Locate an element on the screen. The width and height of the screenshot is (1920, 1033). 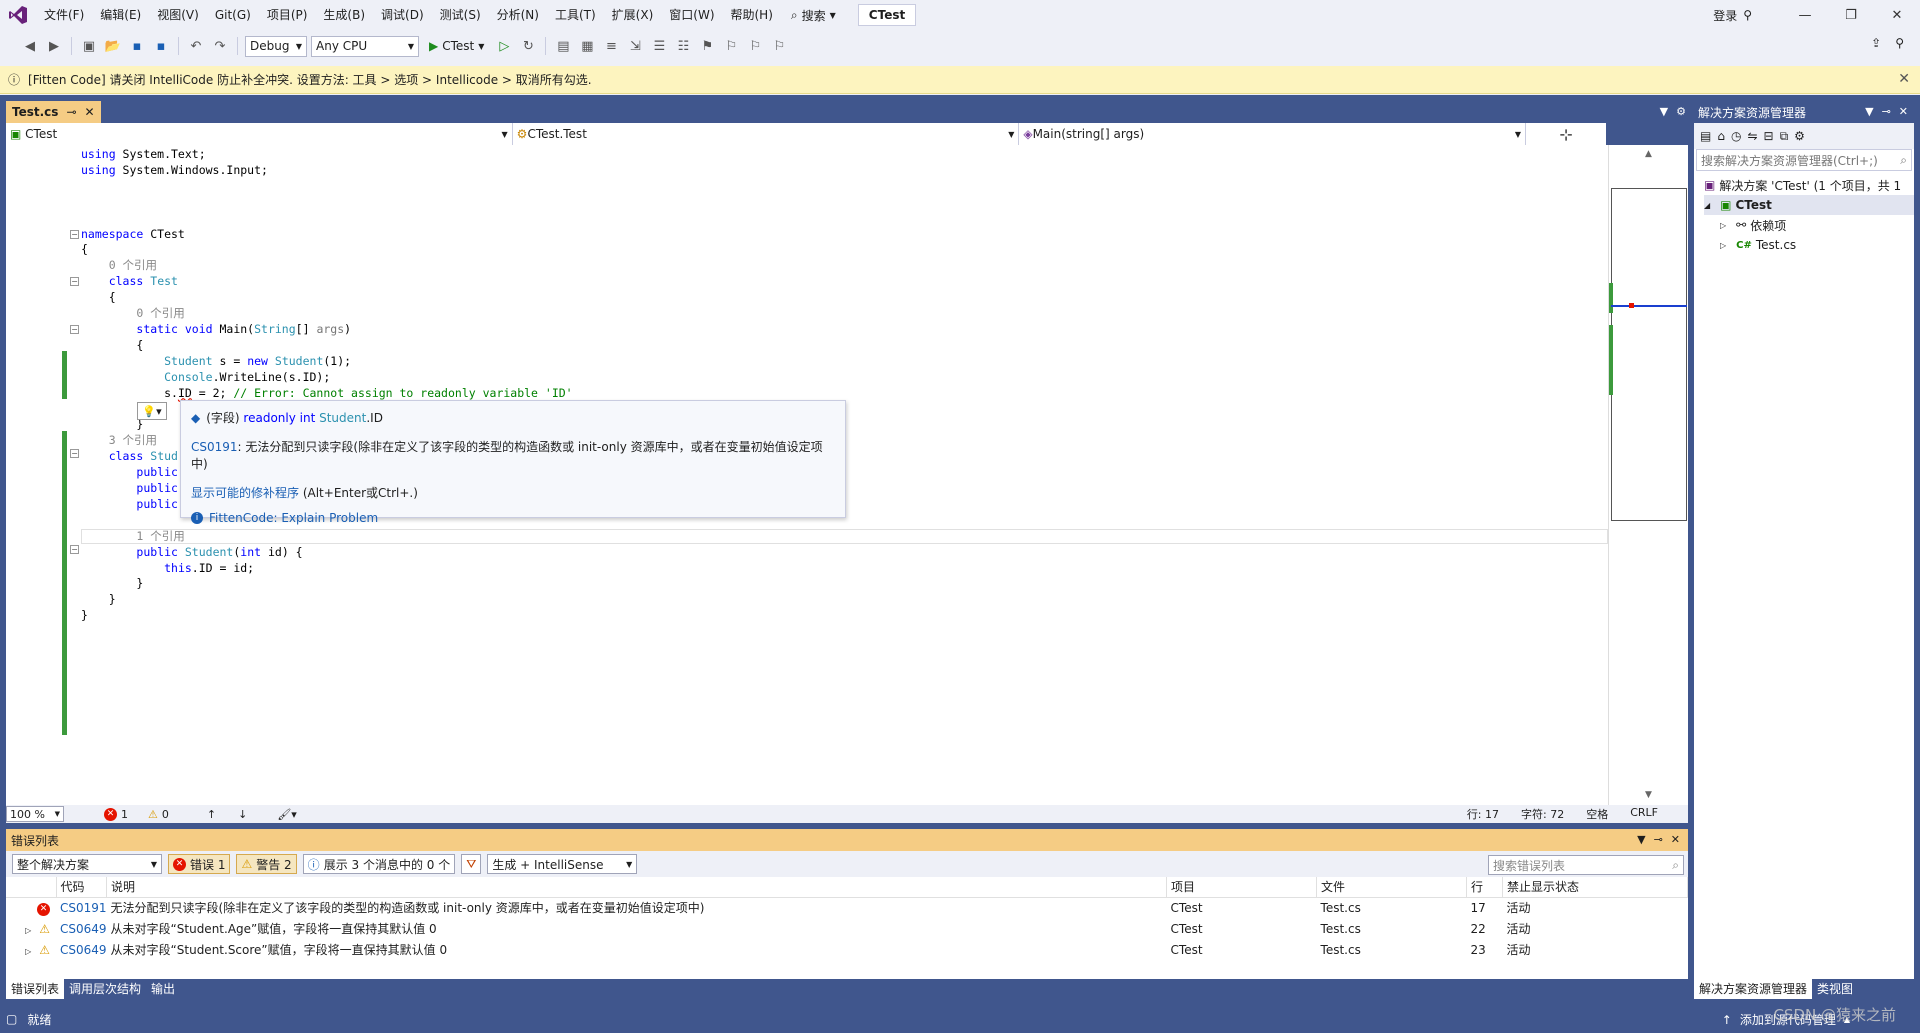
fold-namespace: − is located at coordinates (74, 234).